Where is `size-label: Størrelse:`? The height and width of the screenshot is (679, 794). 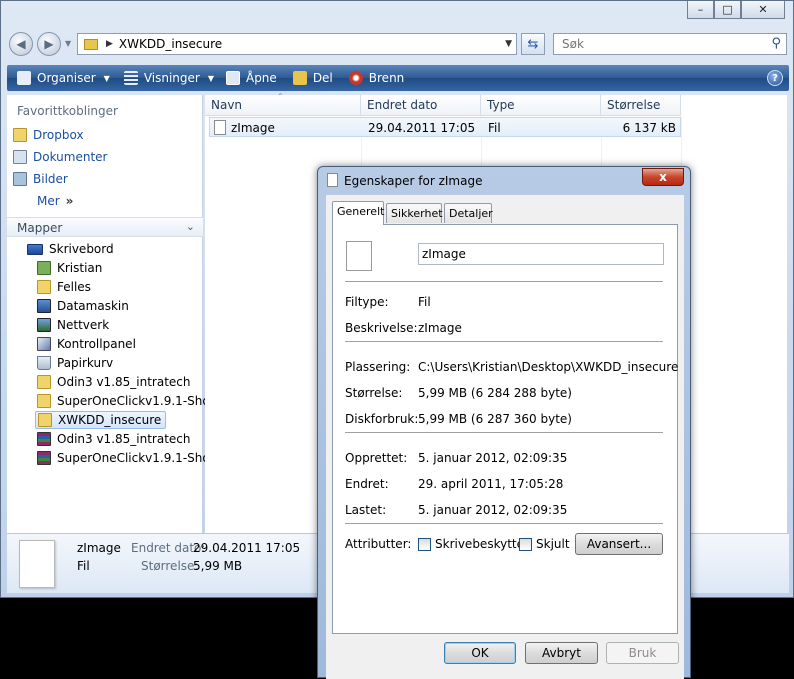
size-label: Størrelse: is located at coordinates (374, 393).